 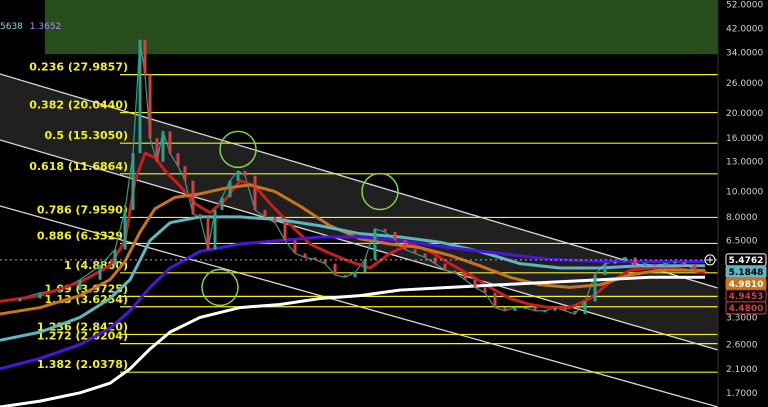 What do you see at coordinates (78, 166) in the screenshot?
I see `fib-level-label: 0.618 (11.6864)` at bounding box center [78, 166].